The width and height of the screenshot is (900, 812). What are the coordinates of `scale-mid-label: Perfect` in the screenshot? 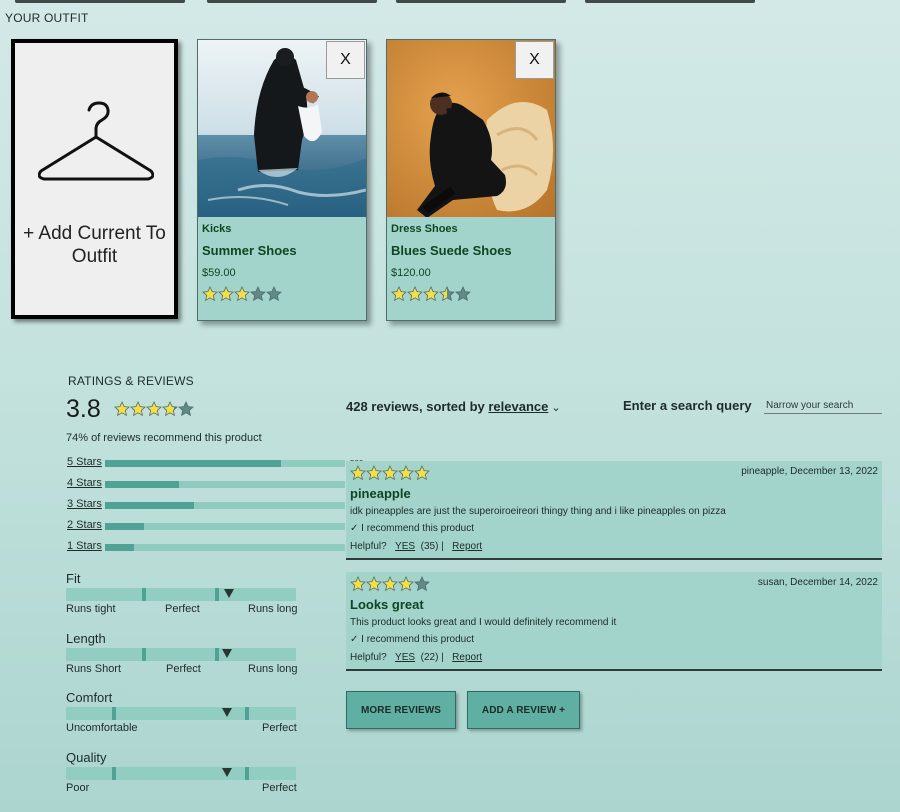 It's located at (182, 609).